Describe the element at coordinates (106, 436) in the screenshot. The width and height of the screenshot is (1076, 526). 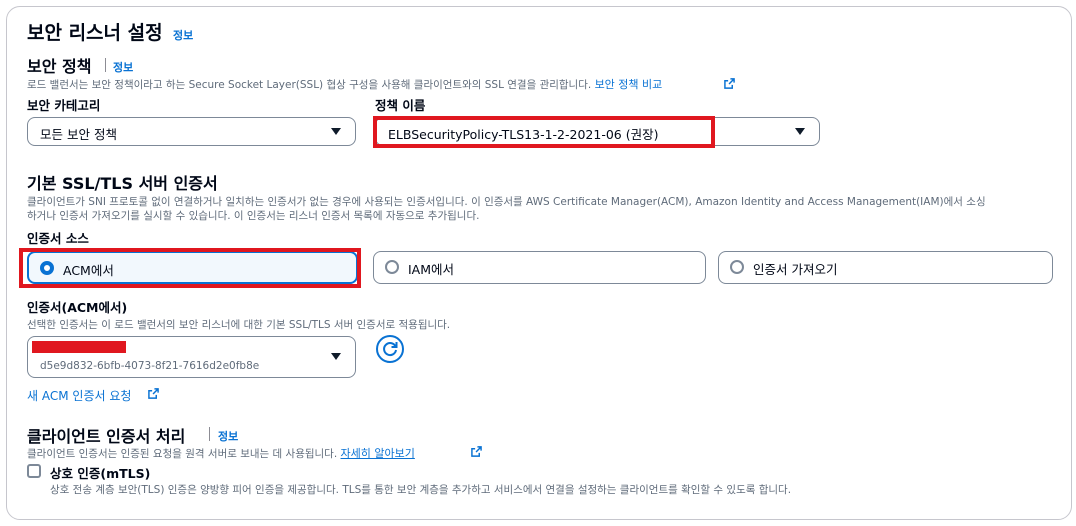
I see `client-cert-title: 클라이언트 인증서 처리` at that location.